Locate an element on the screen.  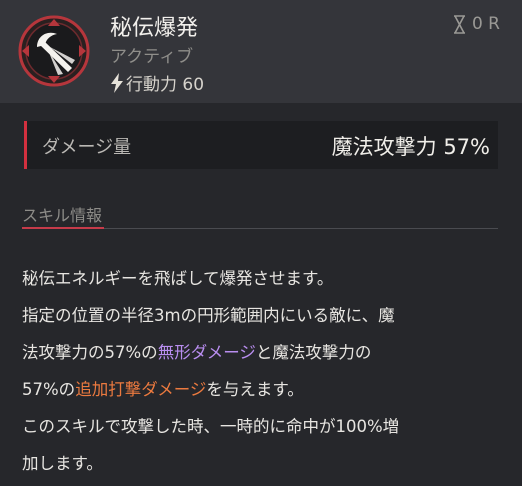
skill-type: アクティブ is located at coordinates (152, 57).